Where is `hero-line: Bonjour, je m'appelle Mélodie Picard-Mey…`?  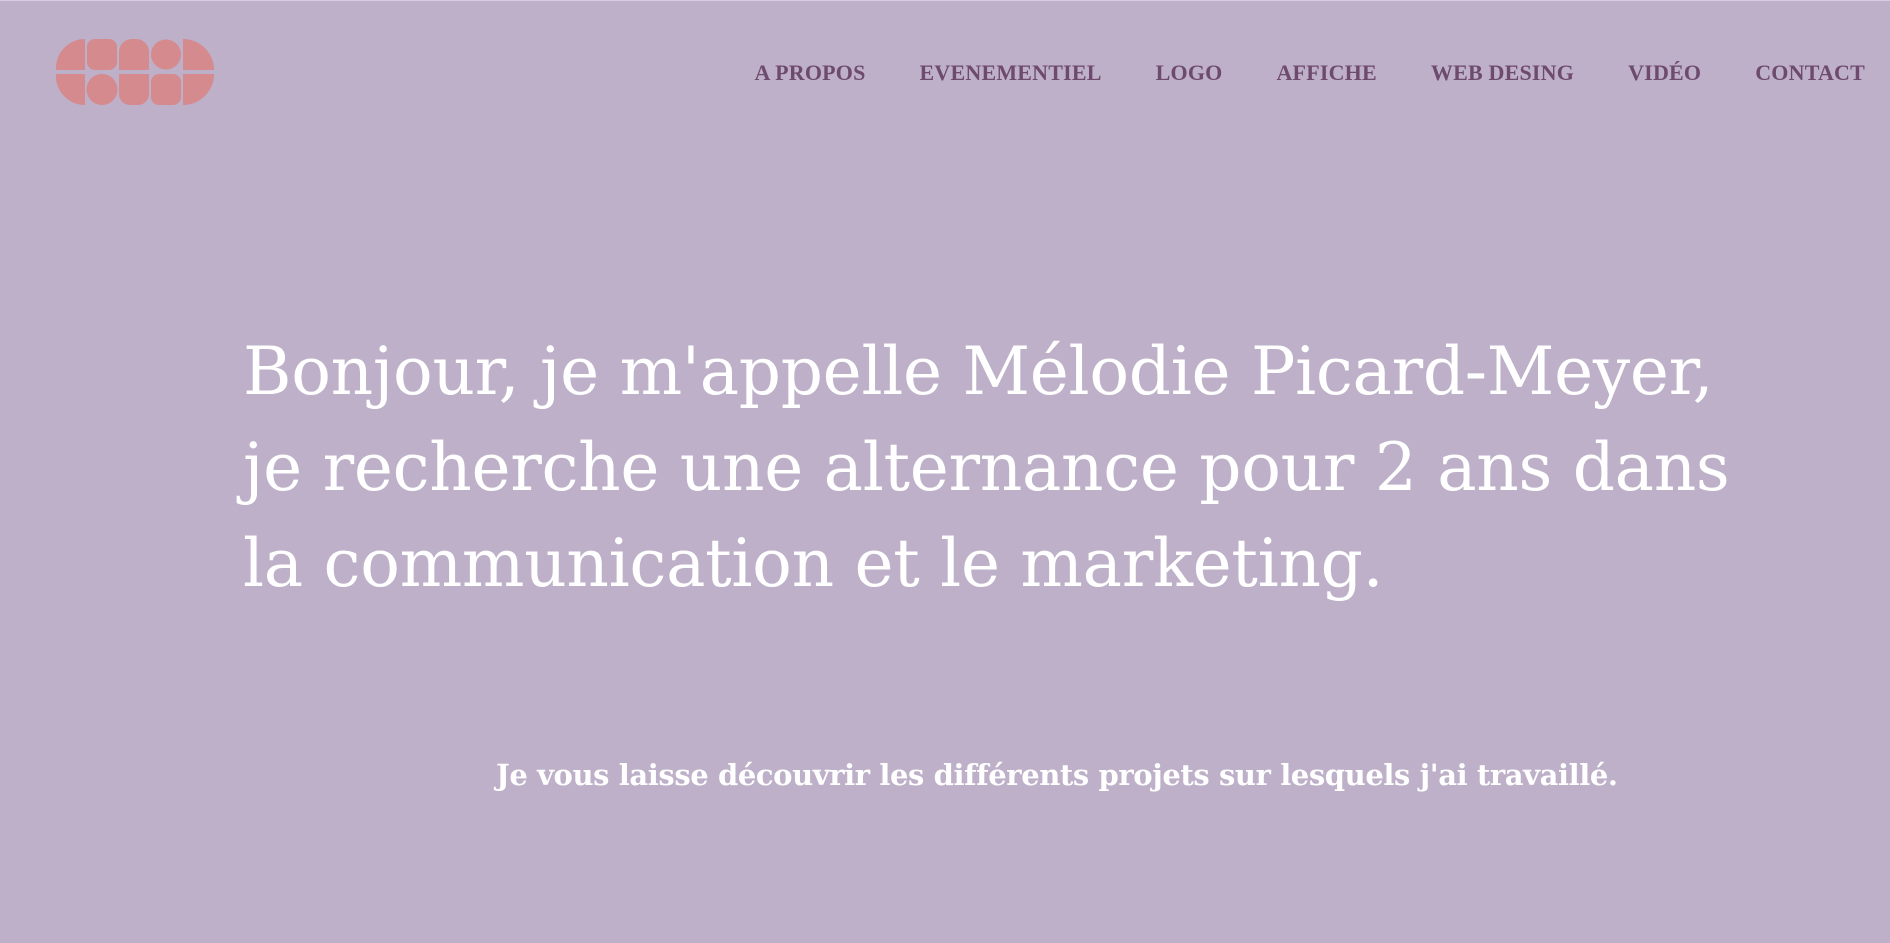
hero-line: Bonjour, je m'appelle Mélodie Picard-Mey… is located at coordinates (978, 371).